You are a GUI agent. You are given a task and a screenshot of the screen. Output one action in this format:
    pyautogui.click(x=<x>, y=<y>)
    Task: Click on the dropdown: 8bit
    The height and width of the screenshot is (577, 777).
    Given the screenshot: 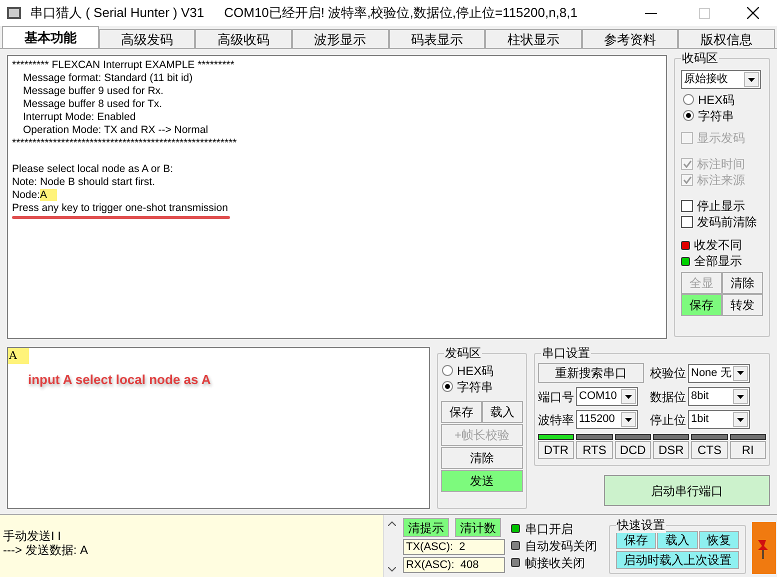 What is the action you would take?
    pyautogui.click(x=719, y=396)
    